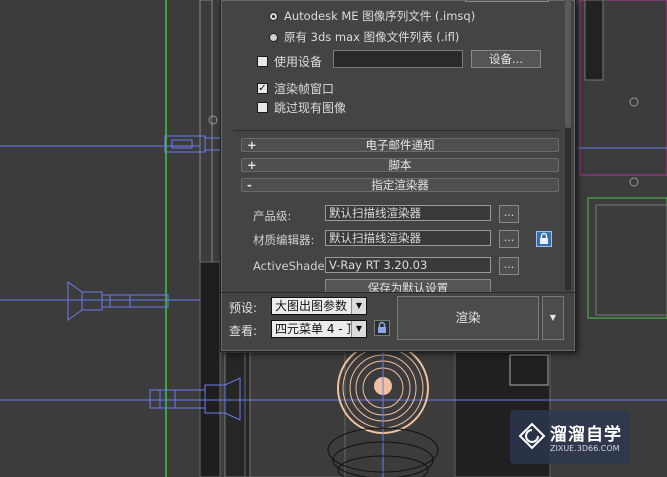 The height and width of the screenshot is (477, 667). What do you see at coordinates (408, 238) in the screenshot?
I see `material-editor-renderer-field: 默认扫描线渲染器` at bounding box center [408, 238].